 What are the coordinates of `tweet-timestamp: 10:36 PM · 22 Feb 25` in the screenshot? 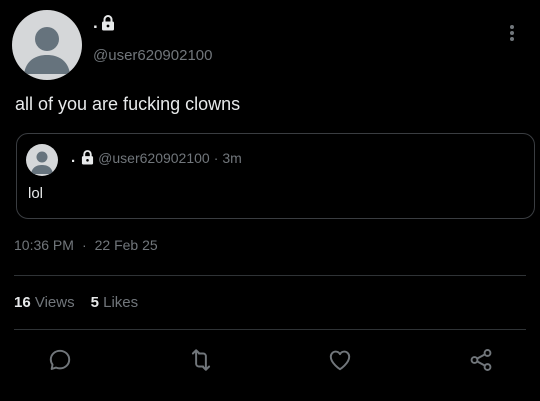 It's located at (86, 245).